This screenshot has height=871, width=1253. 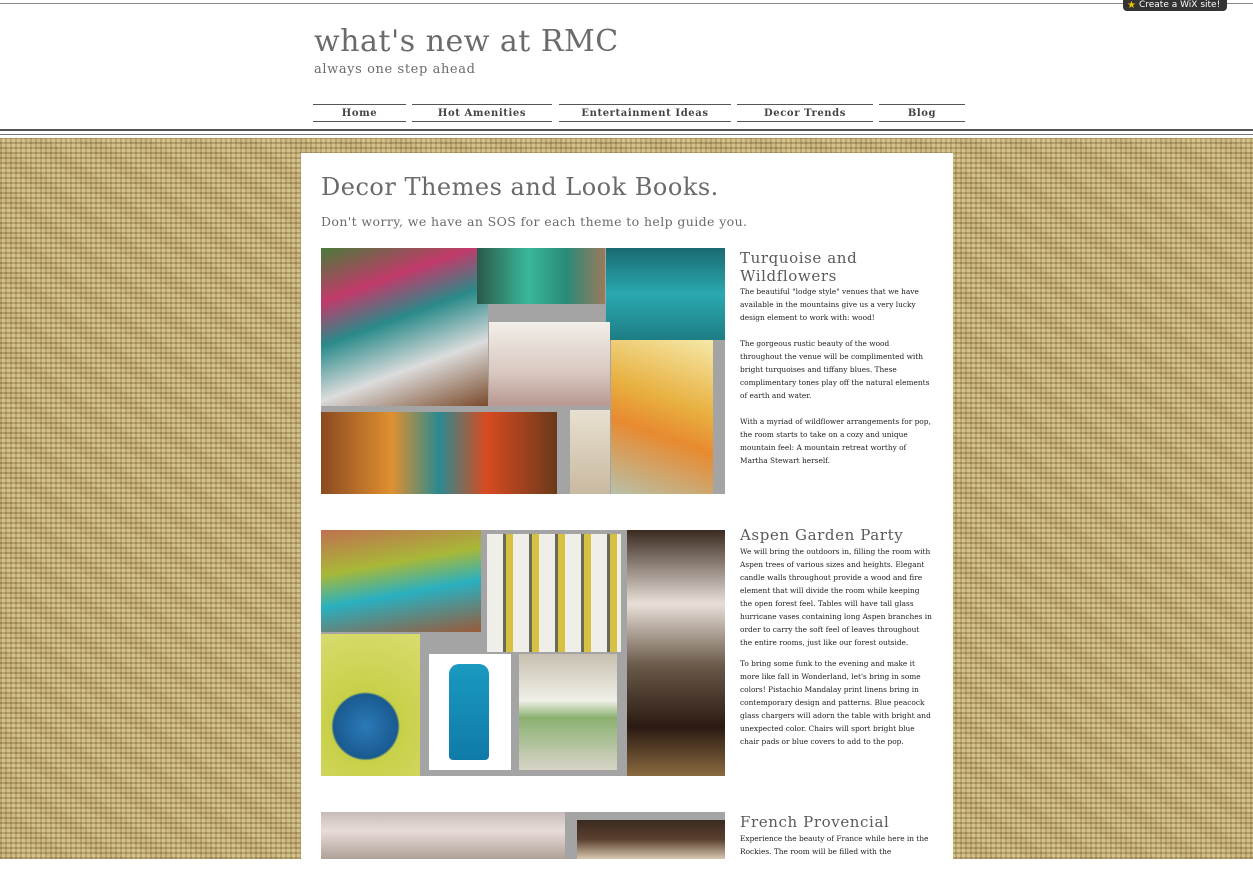 I want to click on turquoise-glass-votives-photo, so click(x=541, y=276).